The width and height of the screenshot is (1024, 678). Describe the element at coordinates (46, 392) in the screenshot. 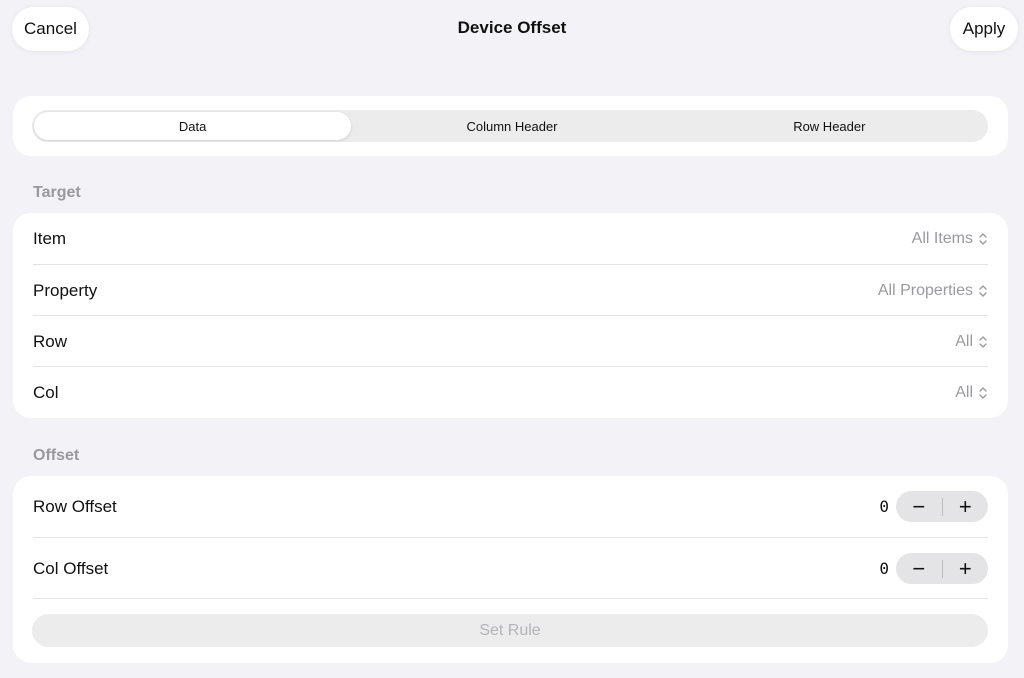

I see `col-label: Col` at that location.